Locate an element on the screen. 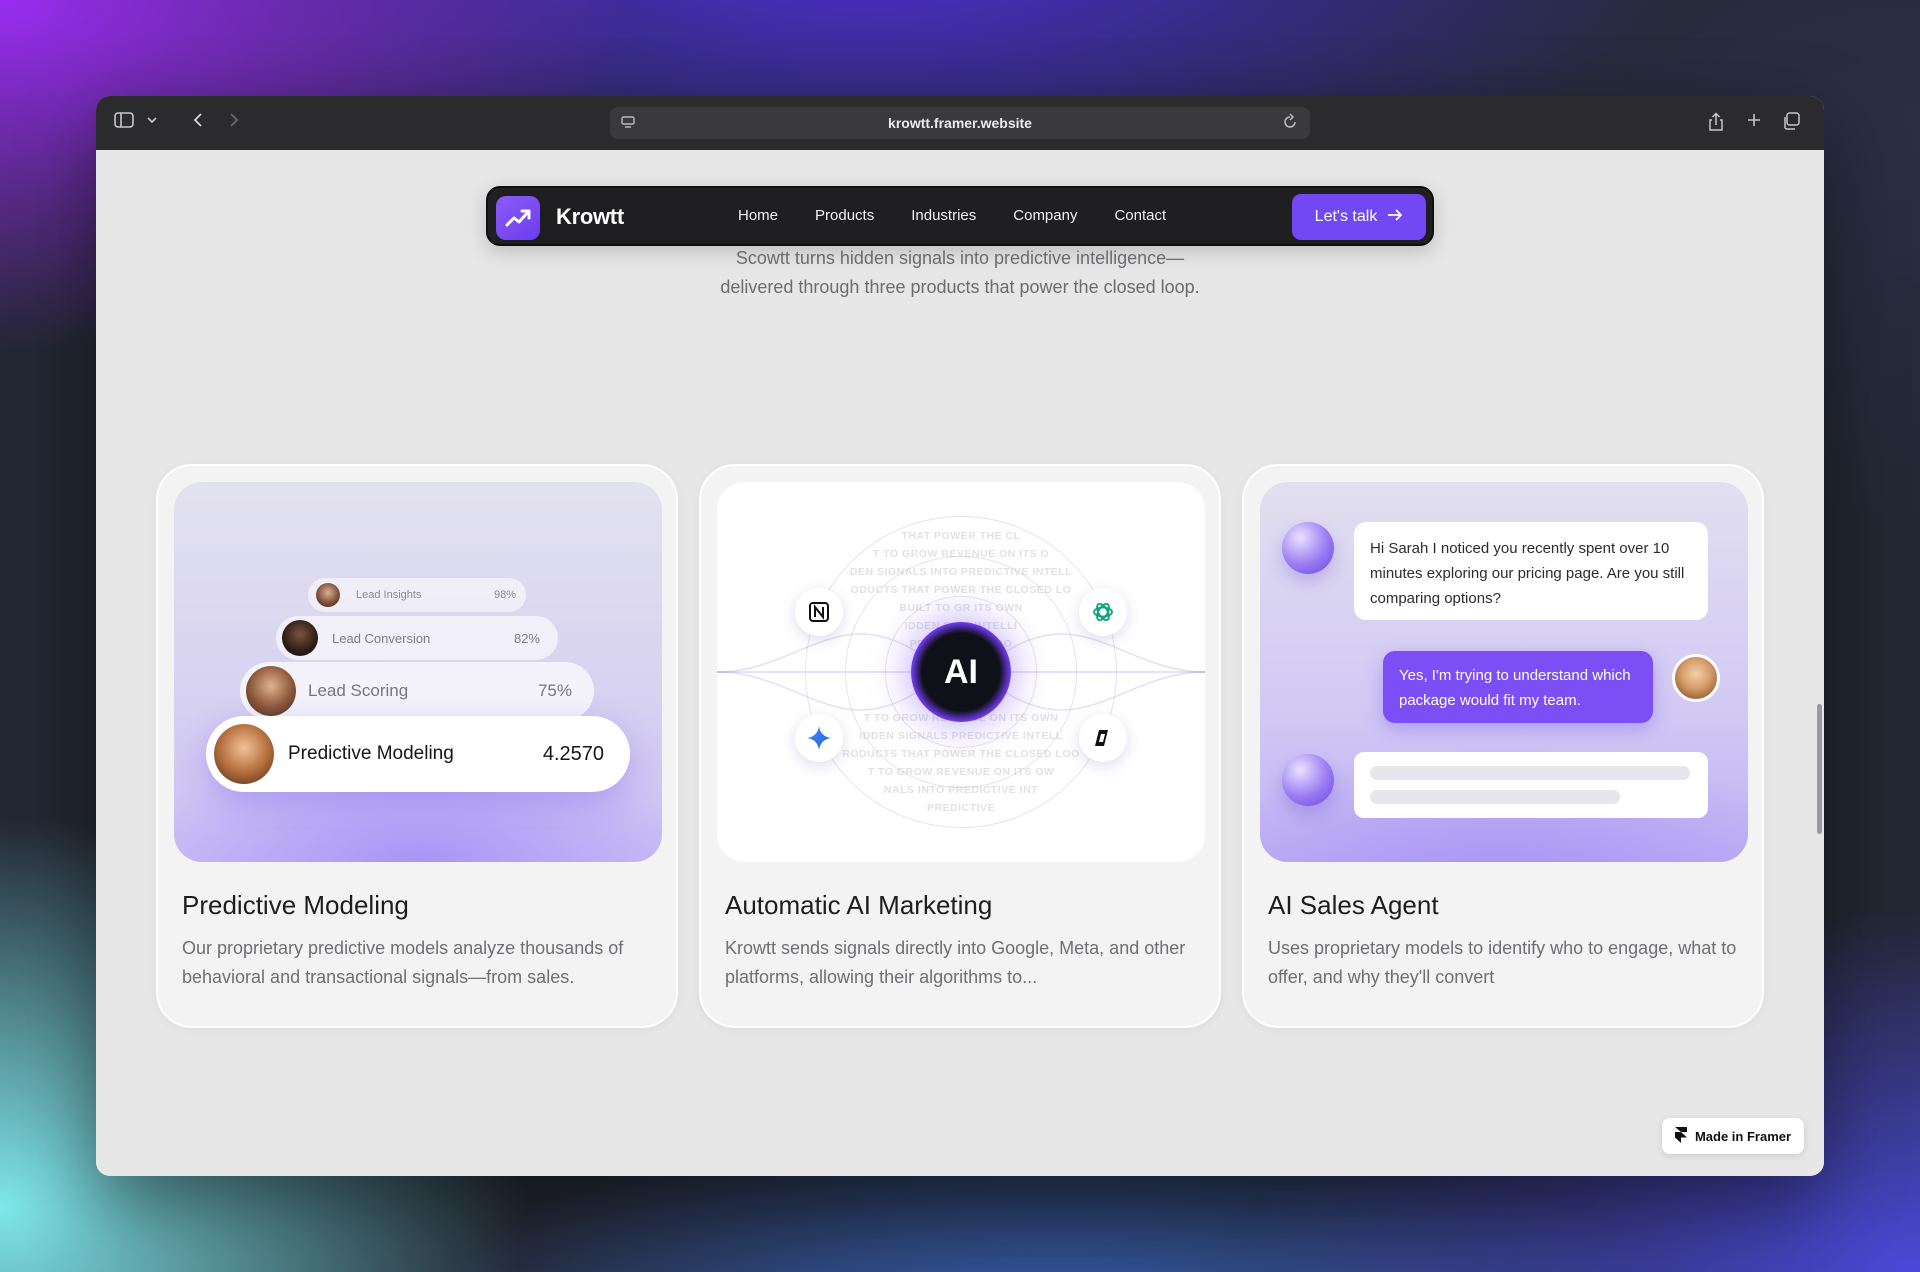 This screenshot has width=1920, height=1272. ai-core-label: AI is located at coordinates (961, 671).